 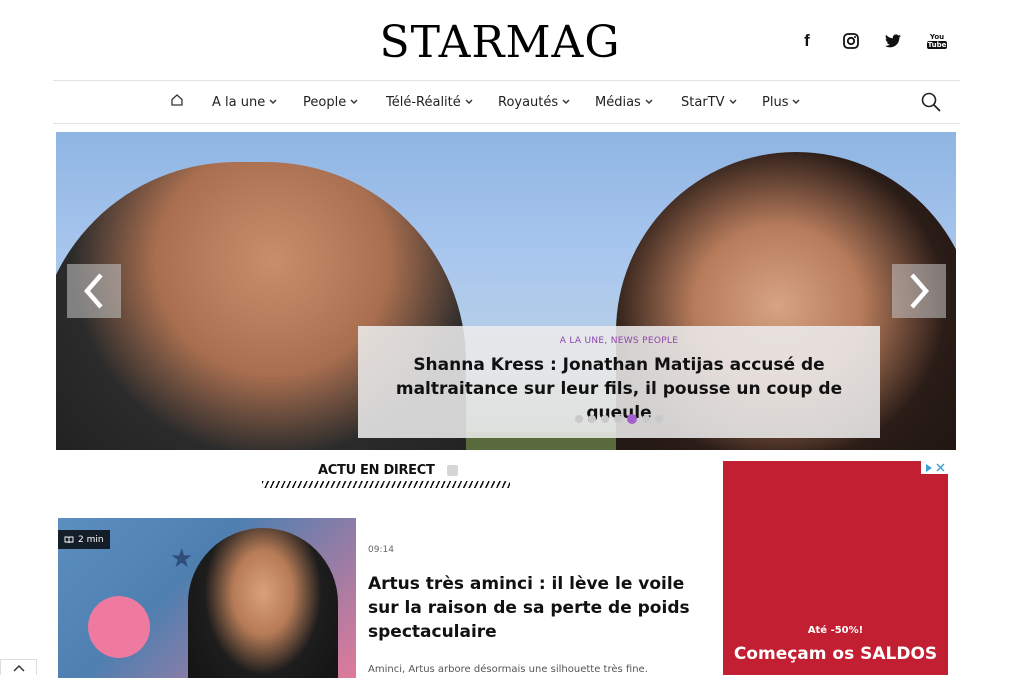 I want to click on hero-category: A LA UNE, NEWS PEOPLE, so click(x=619, y=341).